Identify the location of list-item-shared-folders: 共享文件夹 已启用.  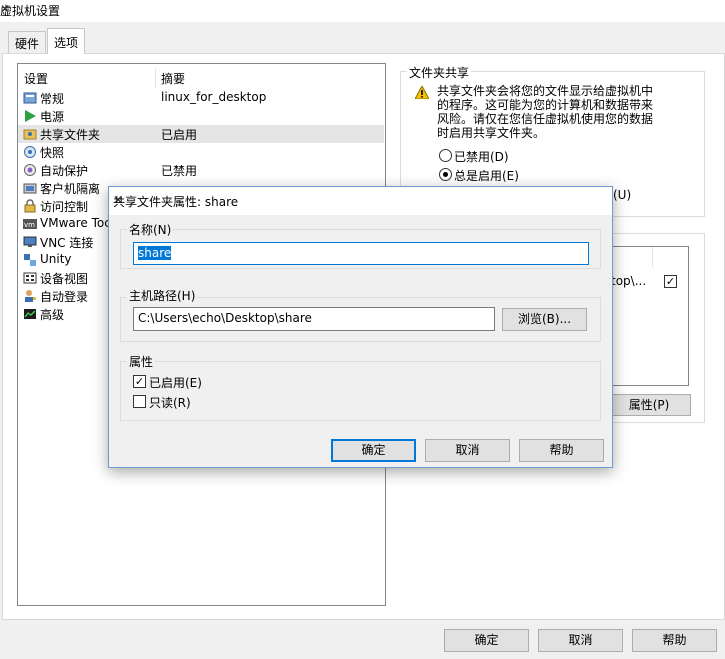
(201, 134).